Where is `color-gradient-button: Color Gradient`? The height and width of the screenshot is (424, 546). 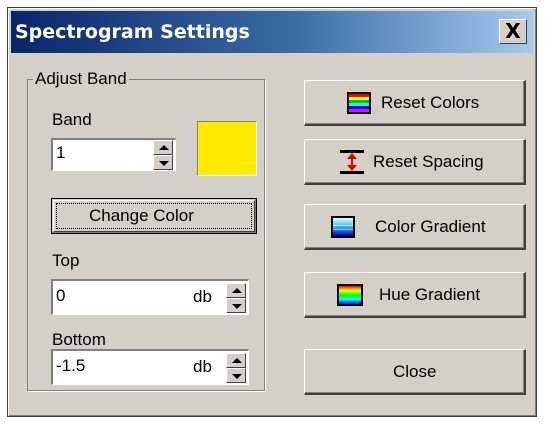
color-gradient-button: Color Gradient is located at coordinates (415, 227).